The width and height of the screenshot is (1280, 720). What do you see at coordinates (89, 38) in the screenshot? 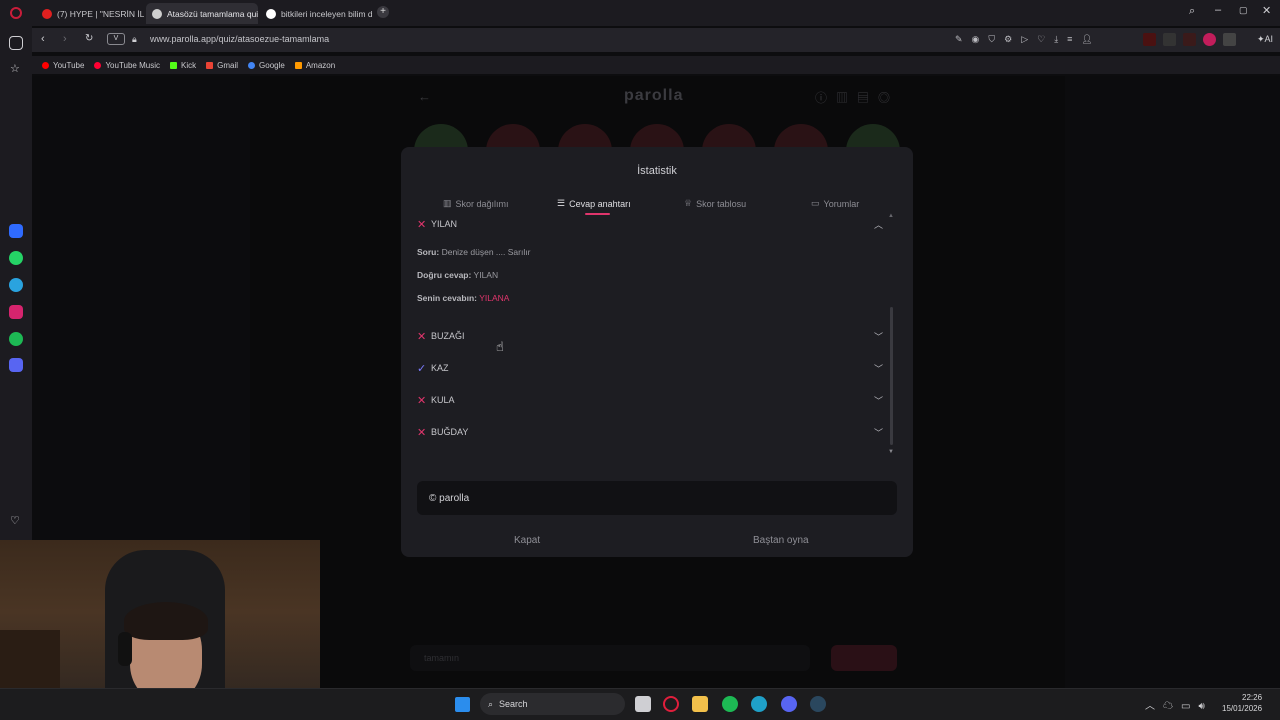
I see `reload-icon: ↻` at bounding box center [89, 38].